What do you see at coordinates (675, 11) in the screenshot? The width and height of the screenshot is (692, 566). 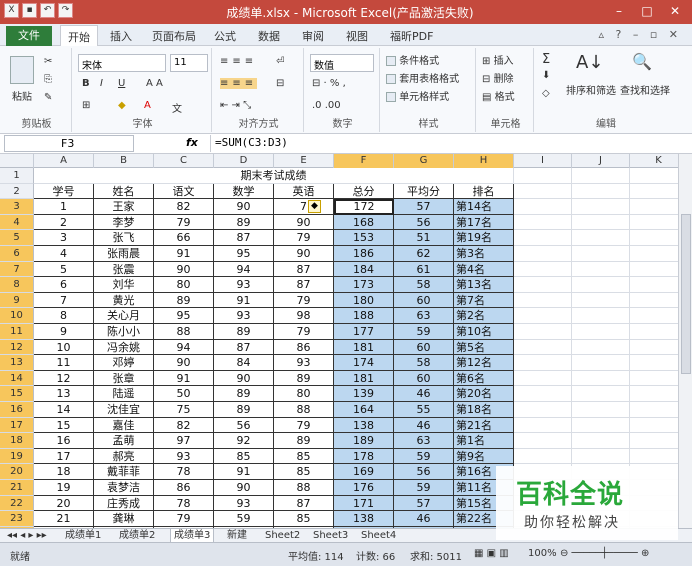 I see `close-button: ✕` at bounding box center [675, 11].